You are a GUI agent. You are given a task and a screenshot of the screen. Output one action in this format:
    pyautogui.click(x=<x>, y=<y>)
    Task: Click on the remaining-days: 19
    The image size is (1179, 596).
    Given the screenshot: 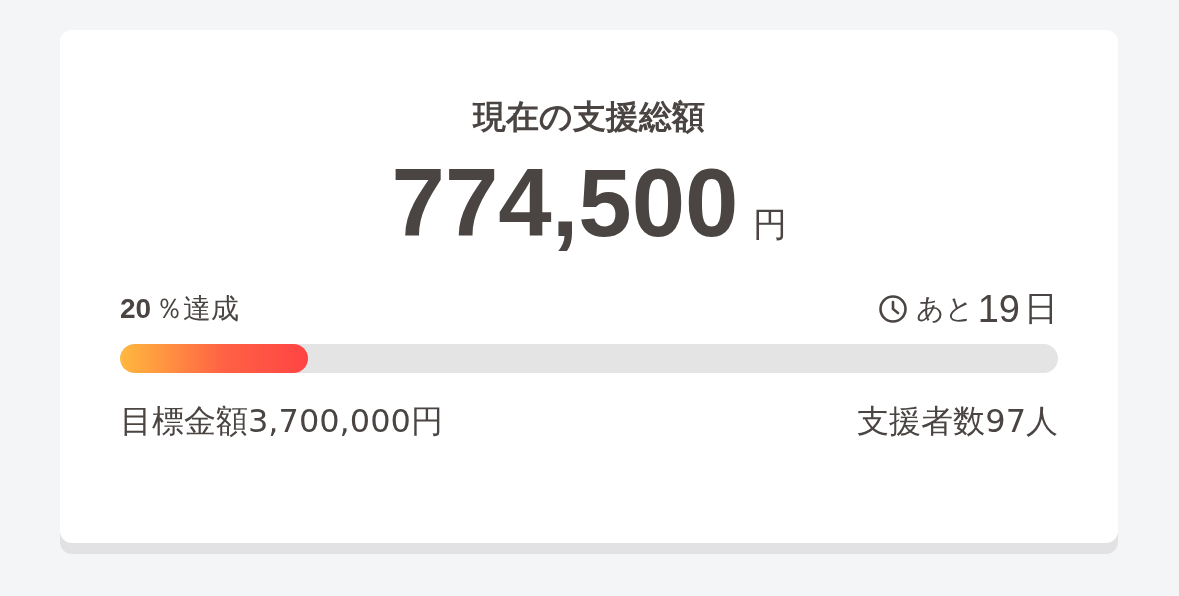 What is the action you would take?
    pyautogui.click(x=998, y=309)
    